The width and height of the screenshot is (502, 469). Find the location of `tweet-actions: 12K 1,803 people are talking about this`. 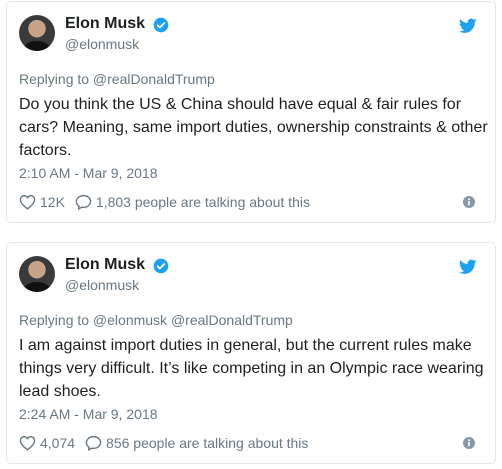

tweet-actions: 12K 1,803 people are talking about this is located at coordinates (164, 202).